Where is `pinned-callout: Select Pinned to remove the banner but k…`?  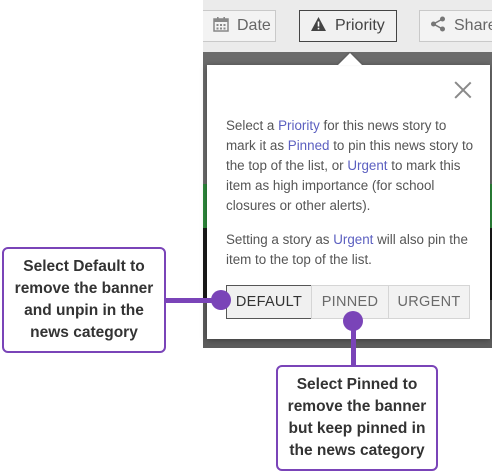 pinned-callout: Select Pinned to remove the banner but k… is located at coordinates (357, 418).